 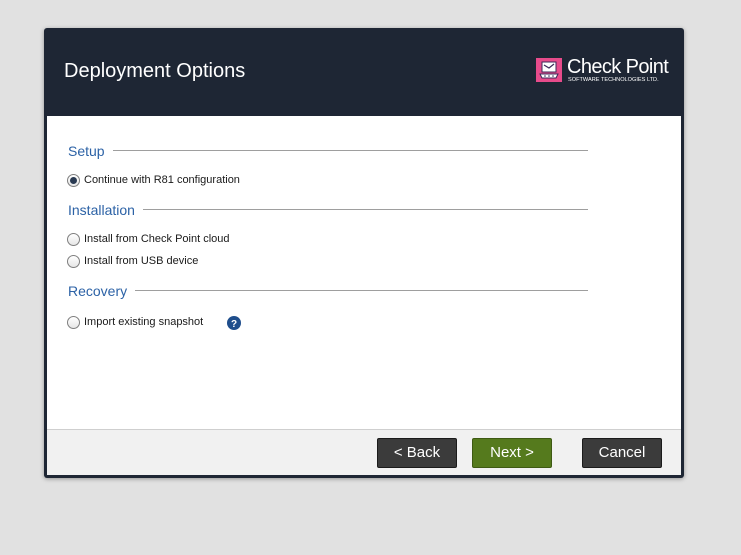 What do you see at coordinates (618, 67) in the screenshot?
I see `logo-name: Check Point` at bounding box center [618, 67].